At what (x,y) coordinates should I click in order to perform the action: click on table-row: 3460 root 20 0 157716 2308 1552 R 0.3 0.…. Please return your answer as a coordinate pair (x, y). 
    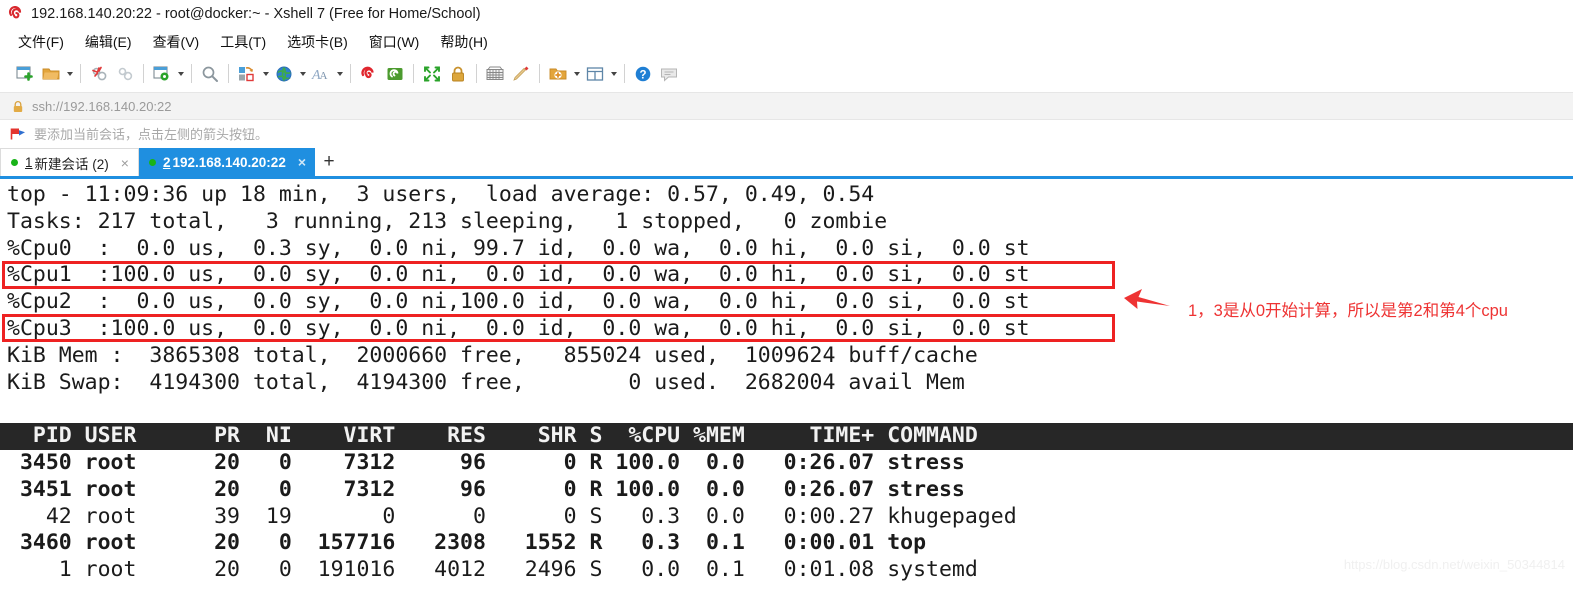
    Looking at the image, I should click on (786, 543).